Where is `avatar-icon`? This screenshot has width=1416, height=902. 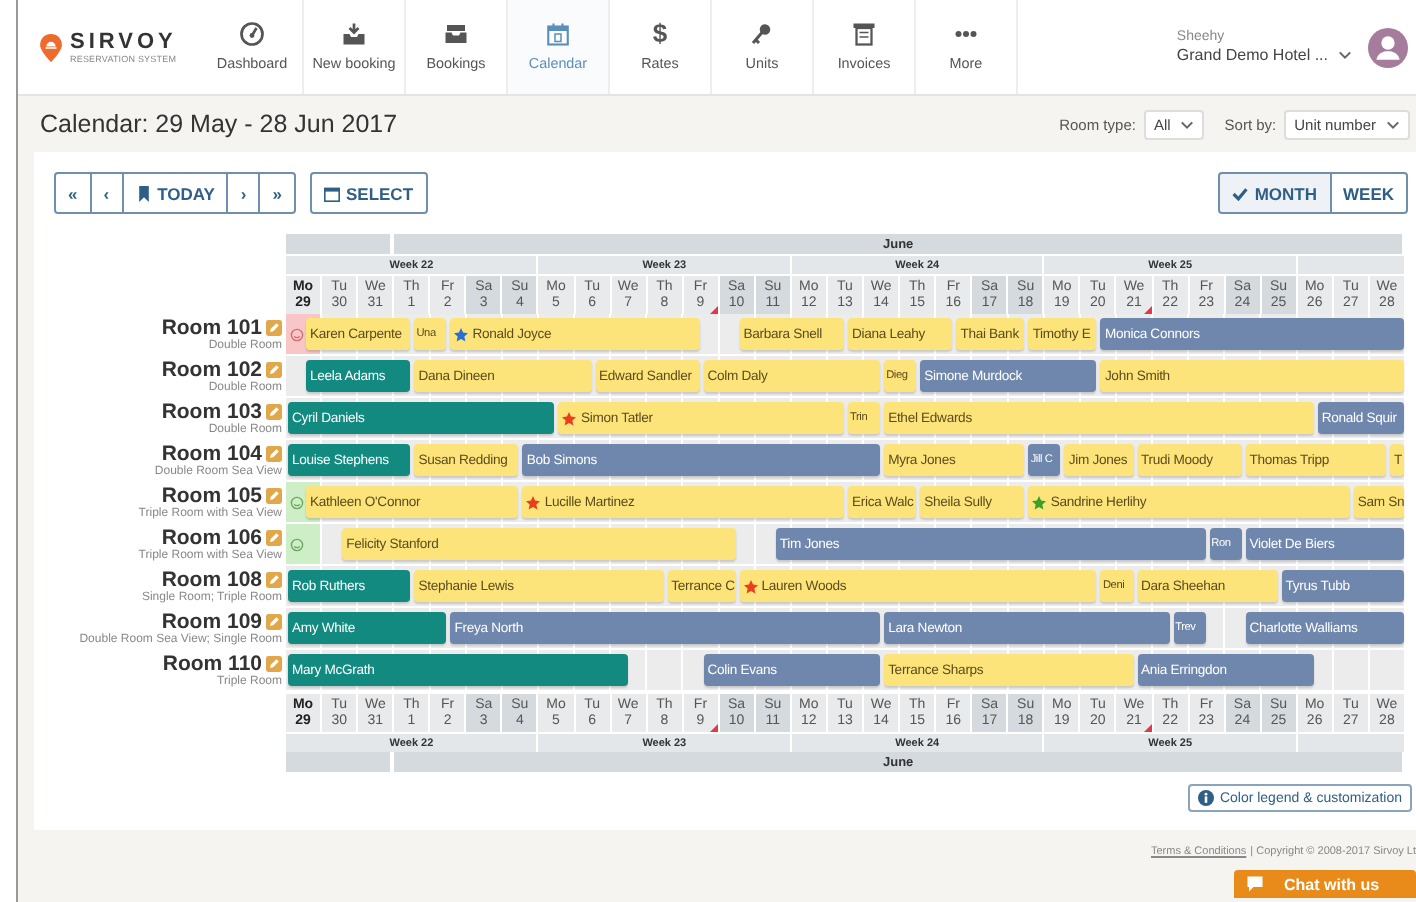
avatar-icon is located at coordinates (1388, 47).